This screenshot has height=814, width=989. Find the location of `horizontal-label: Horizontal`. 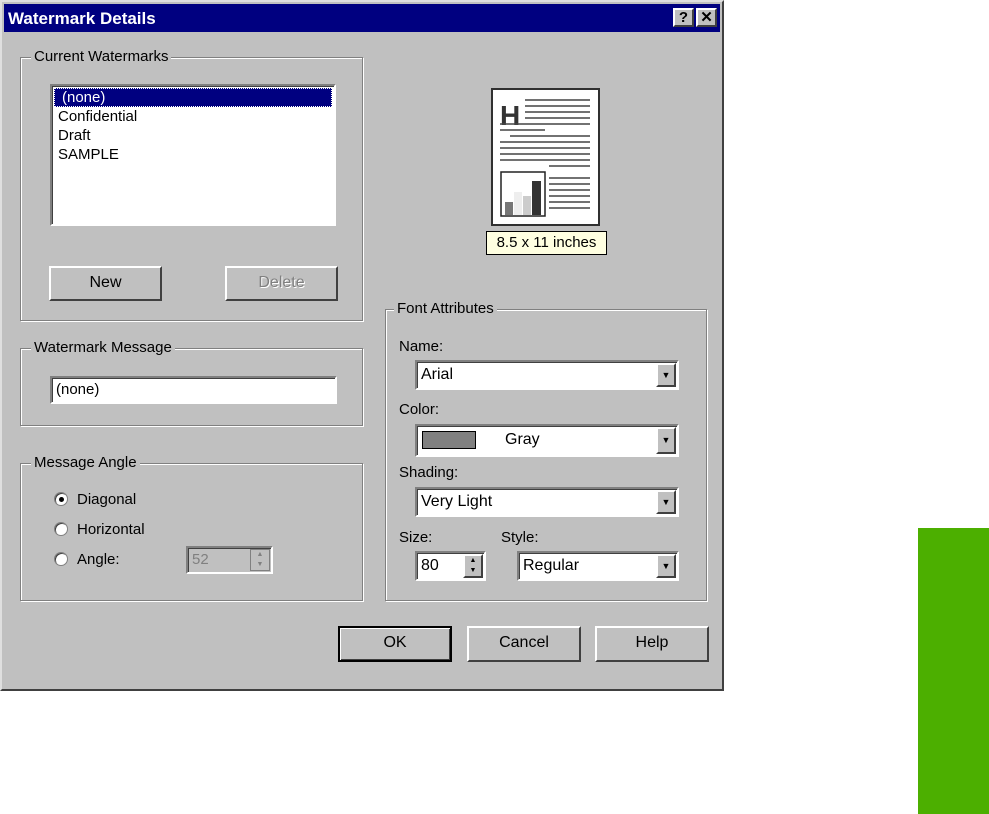

horizontal-label: Horizontal is located at coordinates (111, 529).